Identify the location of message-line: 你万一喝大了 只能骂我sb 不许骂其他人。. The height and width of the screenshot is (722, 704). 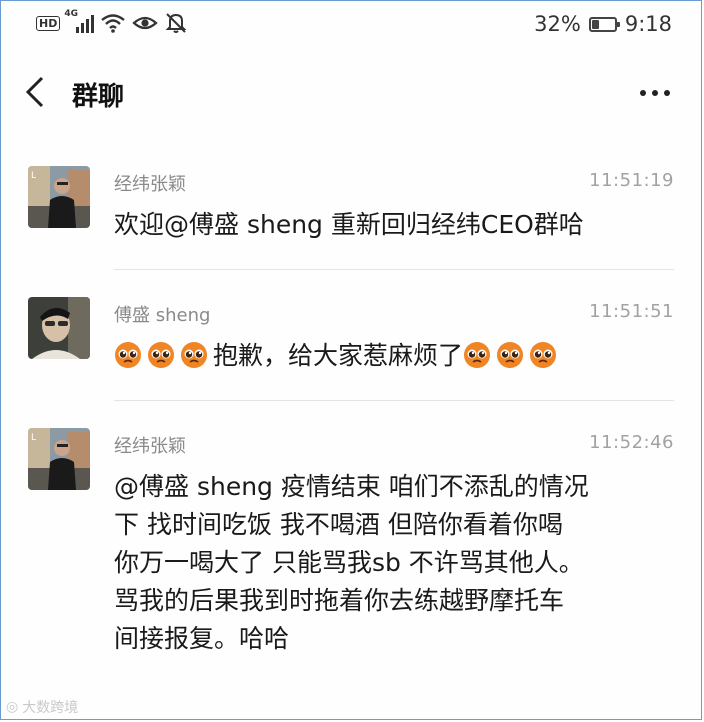
(349, 562).